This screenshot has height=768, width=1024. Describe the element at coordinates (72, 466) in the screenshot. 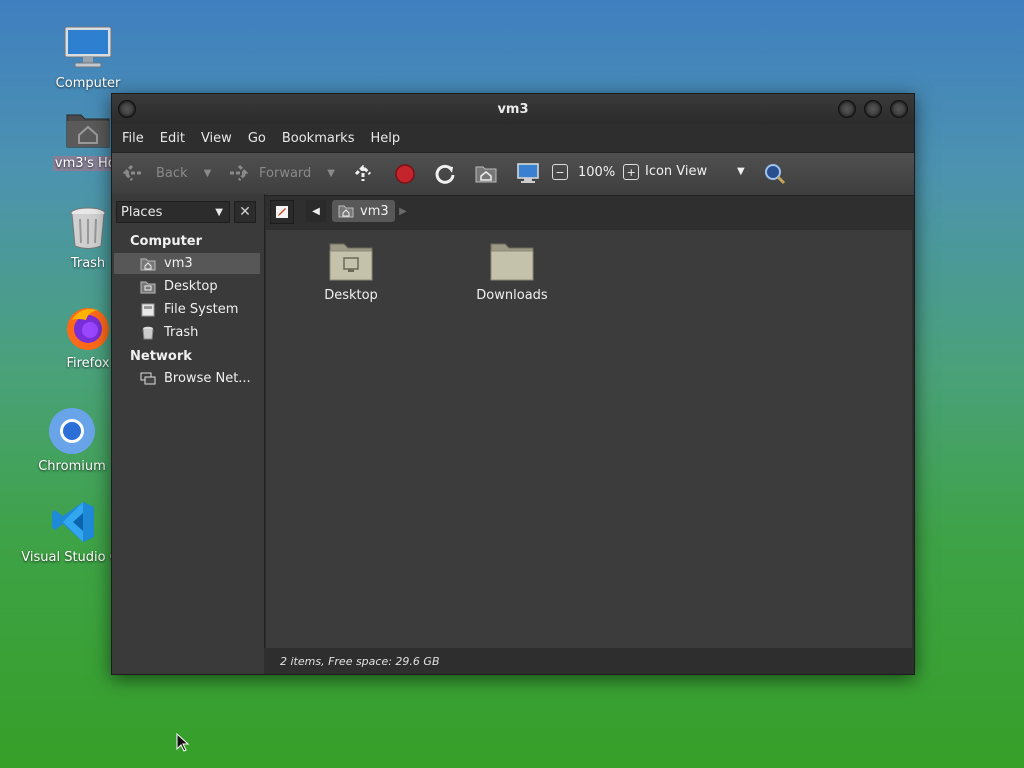

I see `desktop-icon-label: Chromium` at that location.